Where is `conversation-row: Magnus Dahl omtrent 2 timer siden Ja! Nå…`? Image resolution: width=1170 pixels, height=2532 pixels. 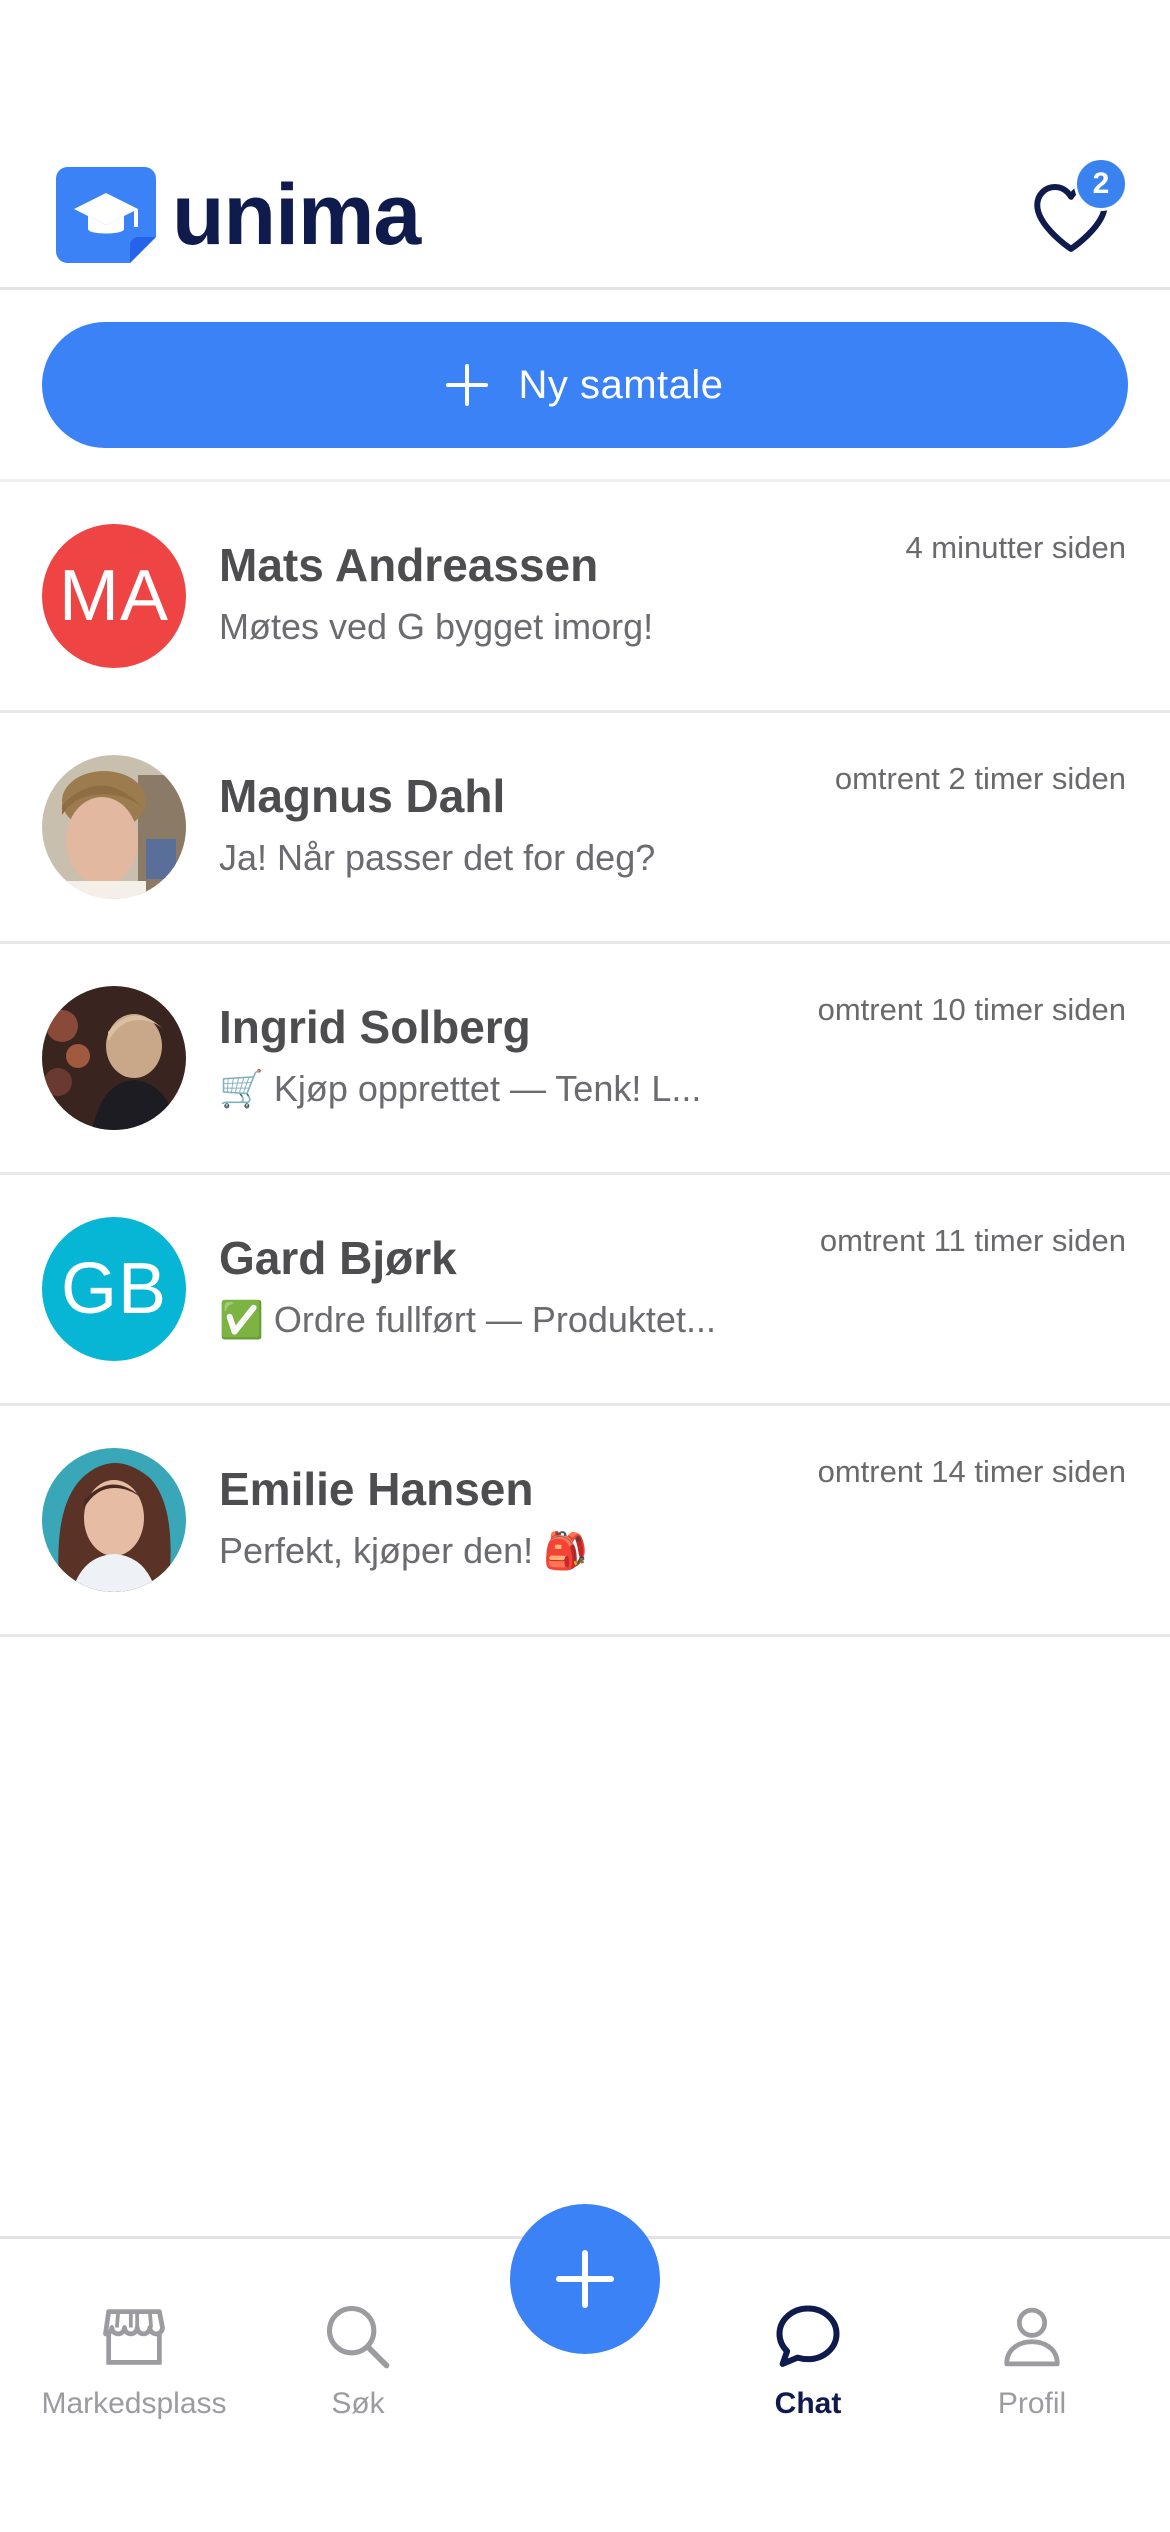
conversation-row: Magnus Dahl omtrent 2 timer siden Ja! Nå… is located at coordinates (585, 828).